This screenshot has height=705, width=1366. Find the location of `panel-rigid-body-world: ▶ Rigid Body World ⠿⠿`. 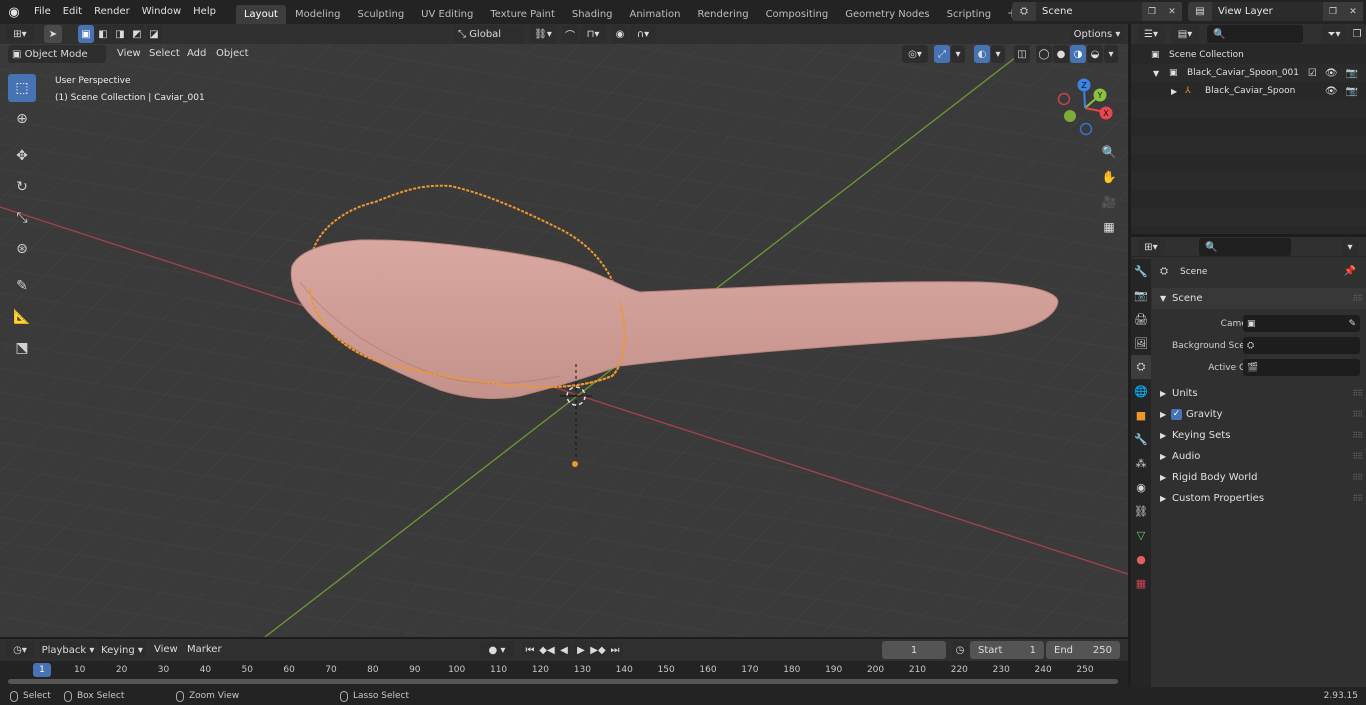

panel-rigid-body-world: ▶ Rigid Body World ⠿⠿ is located at coordinates (1259, 477).